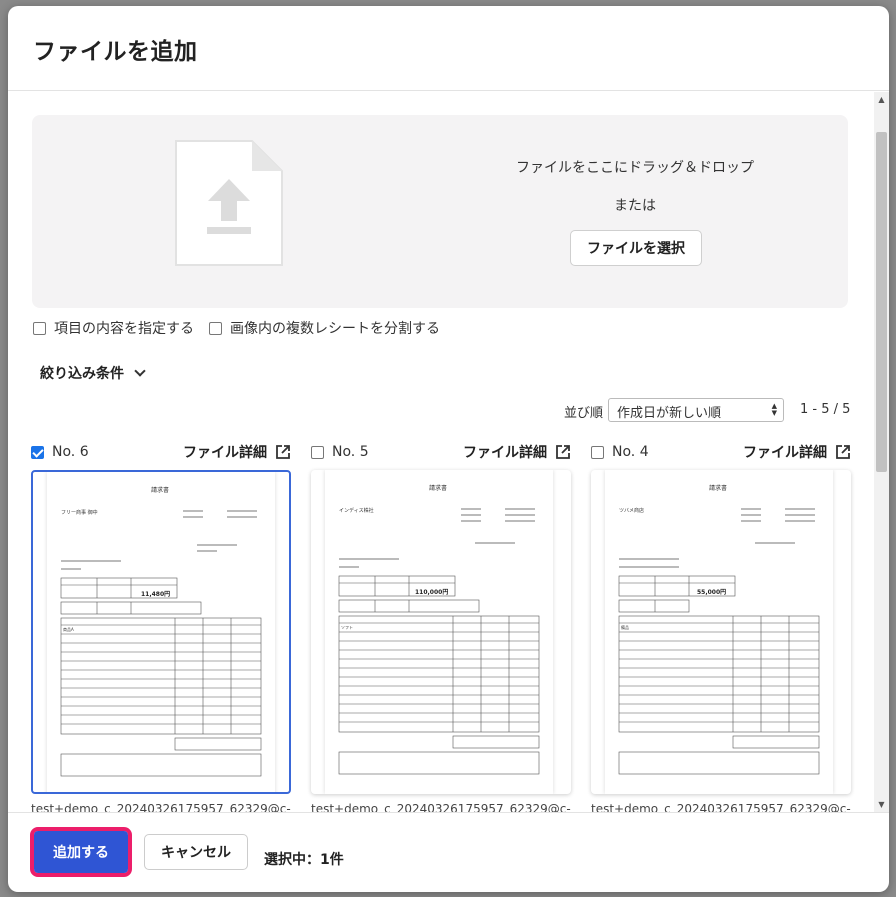 The image size is (896, 897). What do you see at coordinates (115, 52) in the screenshot?
I see `modal-title: ファイルを追加` at bounding box center [115, 52].